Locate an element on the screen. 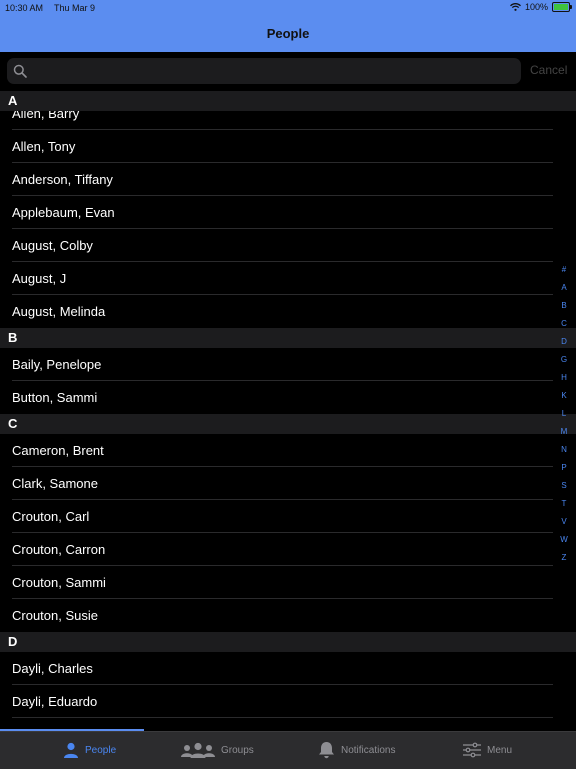  list-item: Dayli, Charles is located at coordinates (288, 668).